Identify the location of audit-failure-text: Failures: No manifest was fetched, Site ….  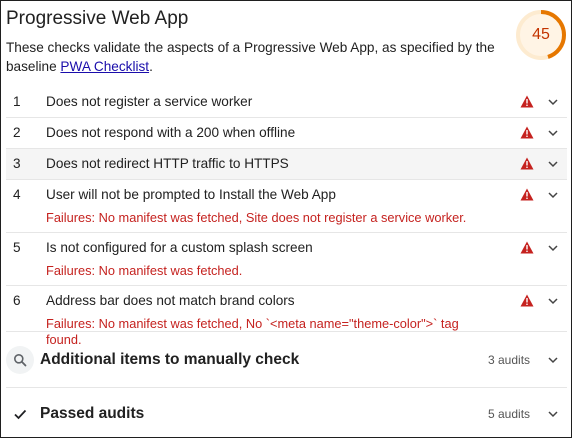
(256, 217).